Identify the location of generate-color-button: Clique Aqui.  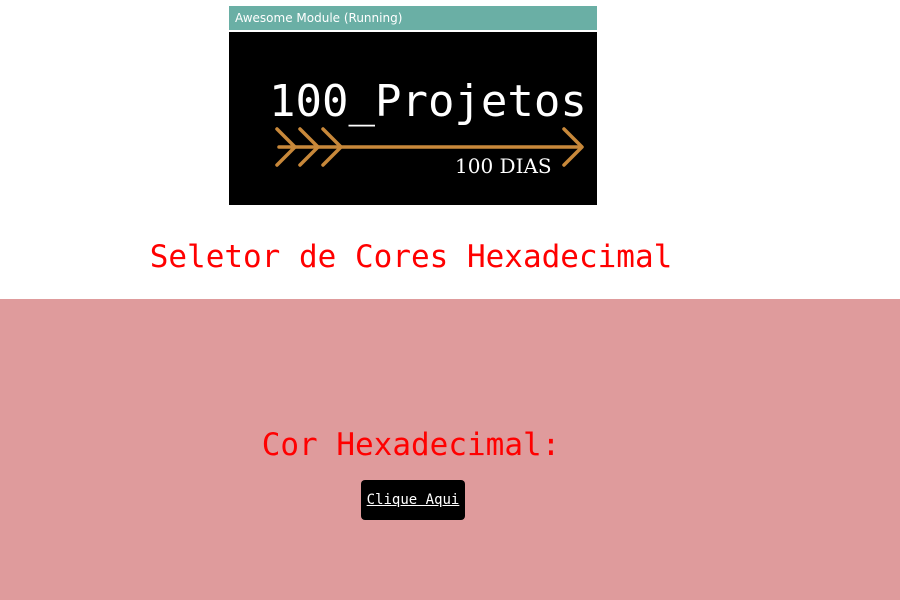
(413, 500).